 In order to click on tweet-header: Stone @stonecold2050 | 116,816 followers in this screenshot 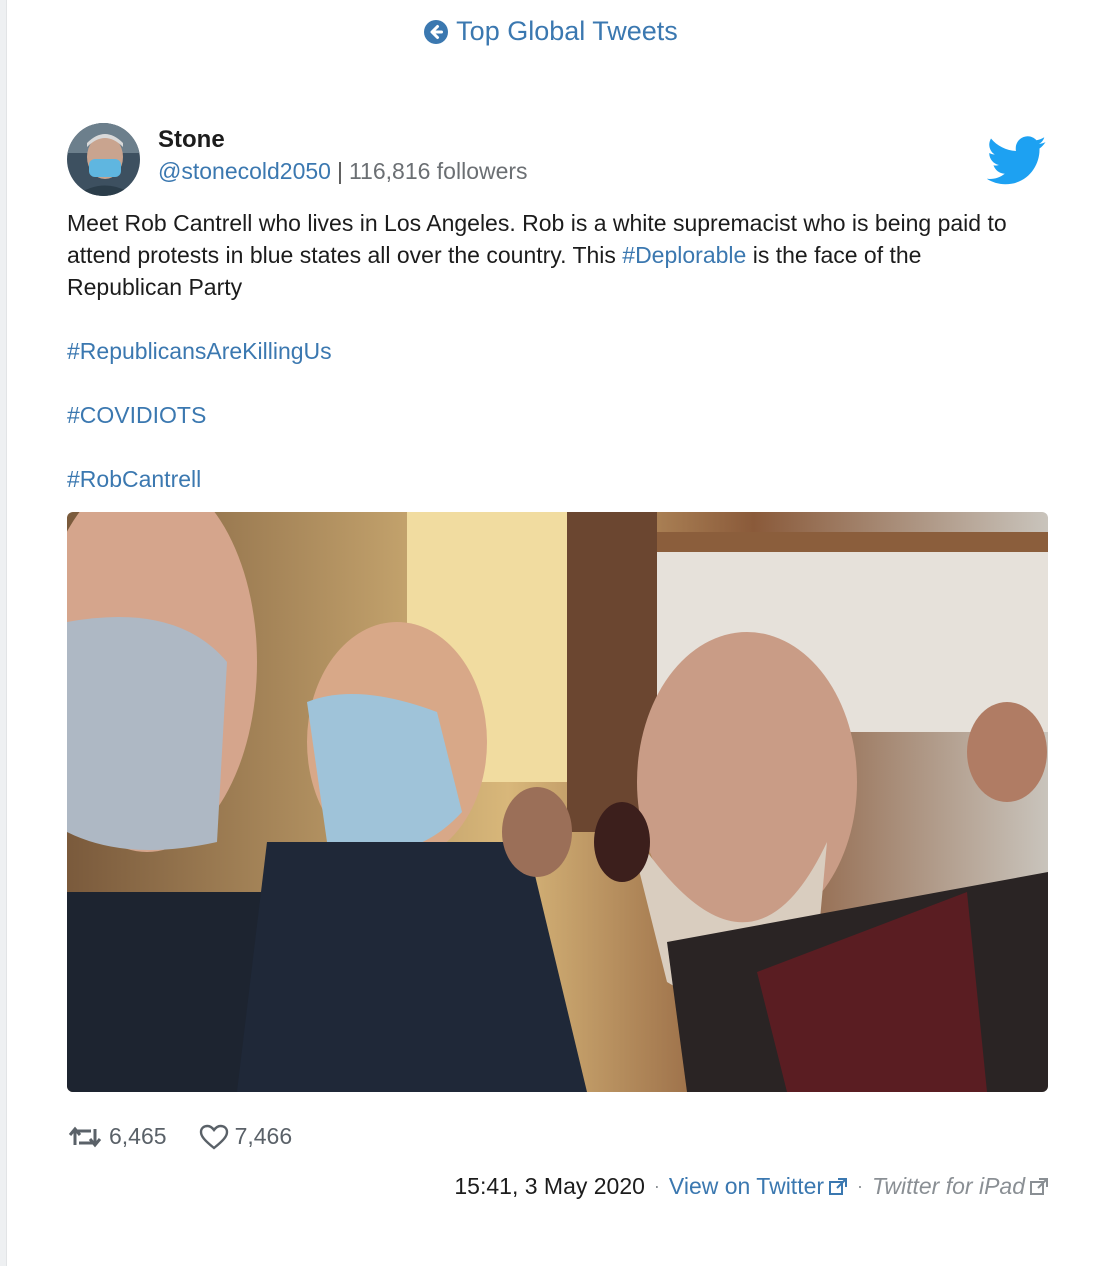, I will do `click(558, 160)`.